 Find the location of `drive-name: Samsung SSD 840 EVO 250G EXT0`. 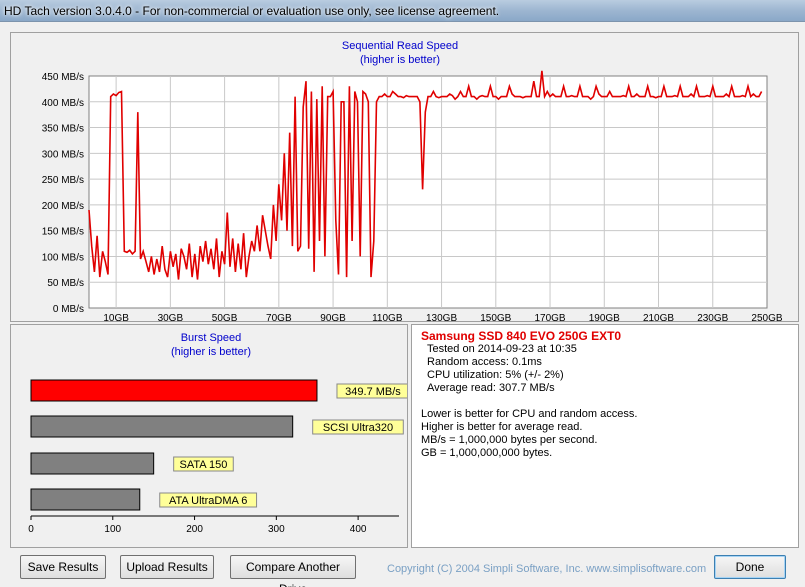

drive-name: Samsung SSD 840 EVO 250G EXT0 is located at coordinates (521, 336).